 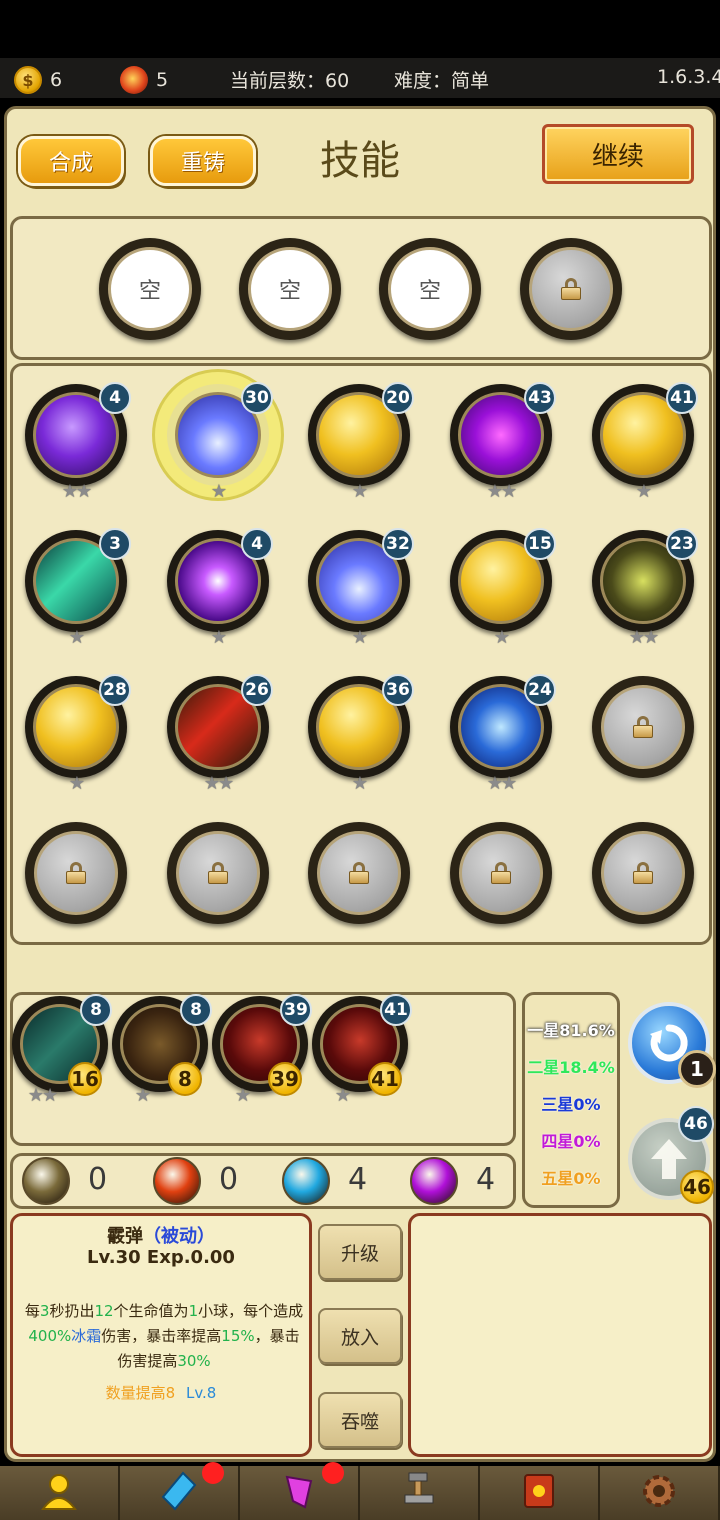 I want to click on resource-orb-count: 4, so click(x=486, y=1179).